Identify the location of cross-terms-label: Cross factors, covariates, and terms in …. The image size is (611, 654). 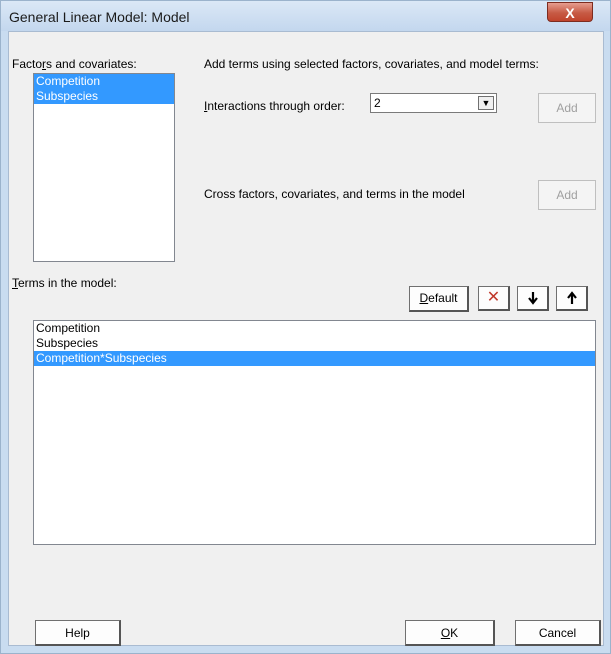
(334, 194).